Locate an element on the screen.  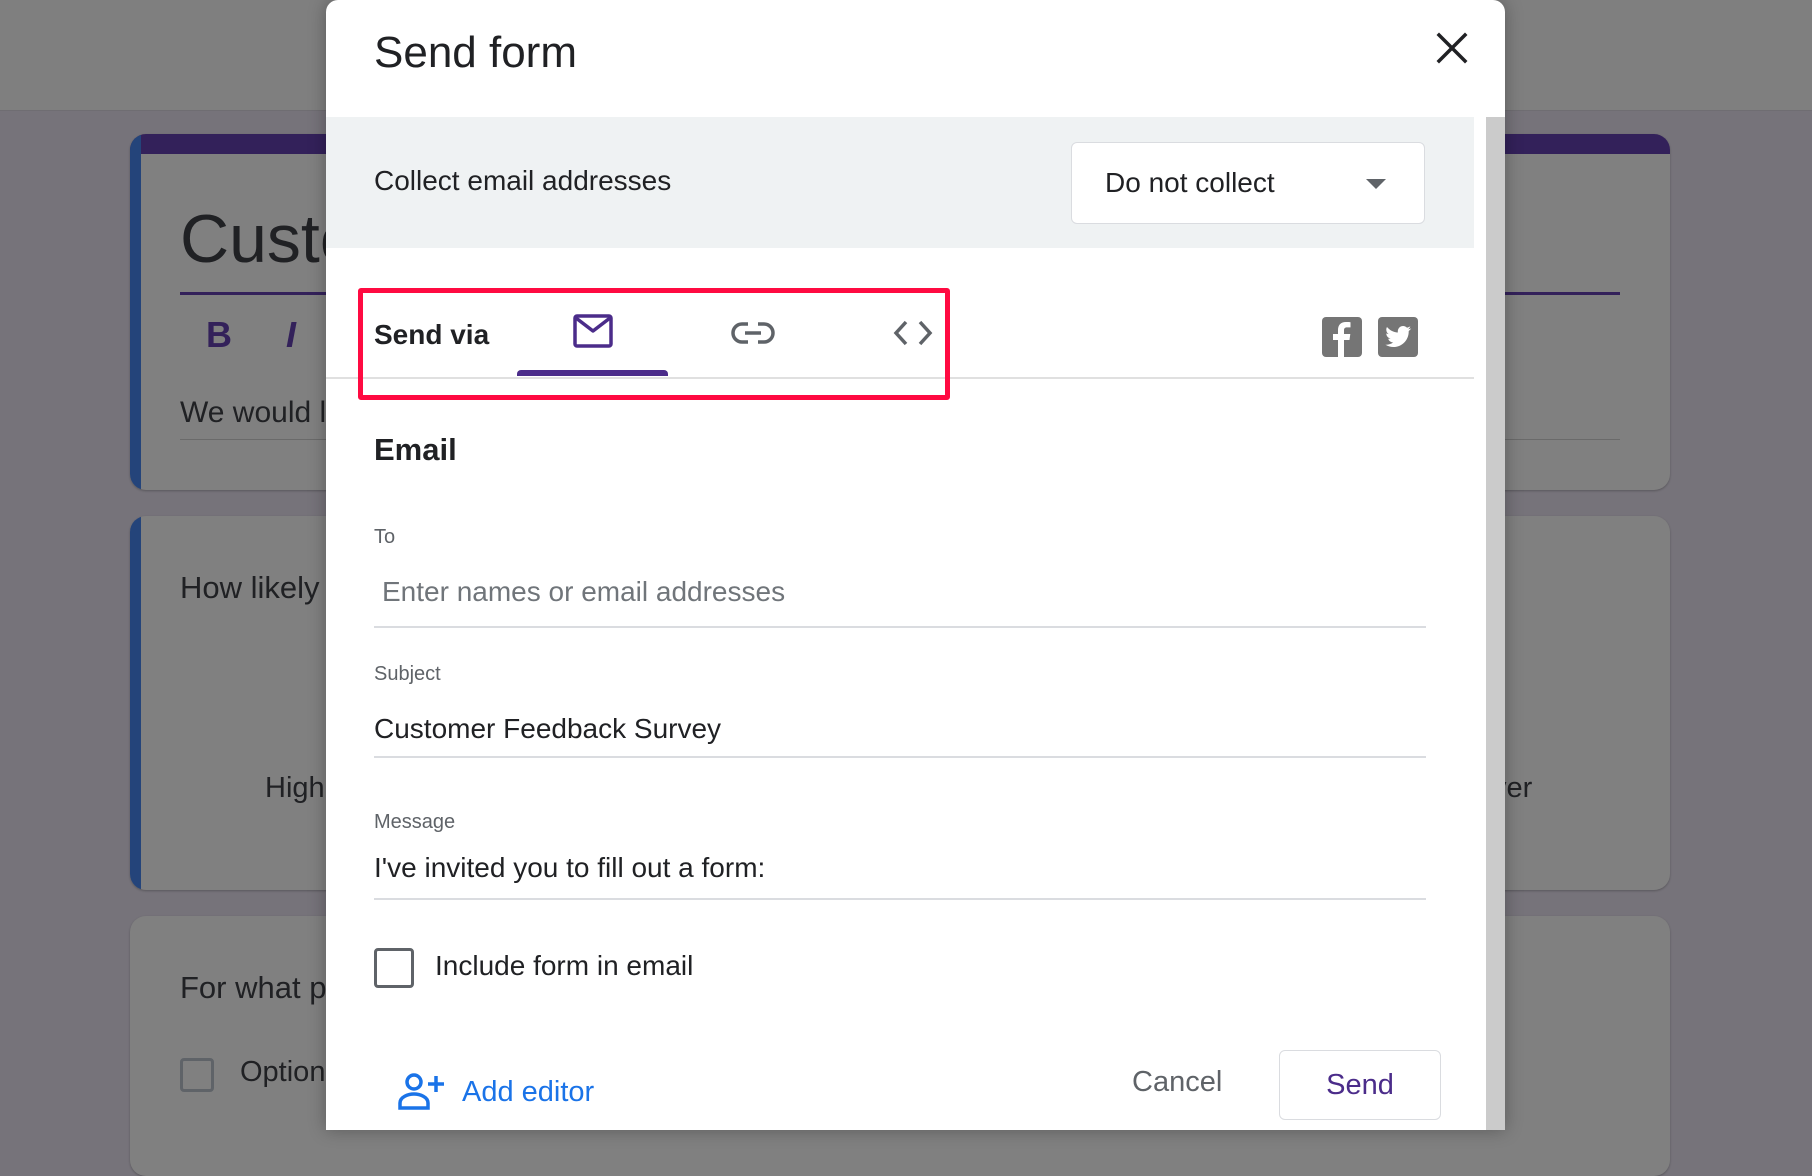
subject-label: Subject is located at coordinates (407, 674).